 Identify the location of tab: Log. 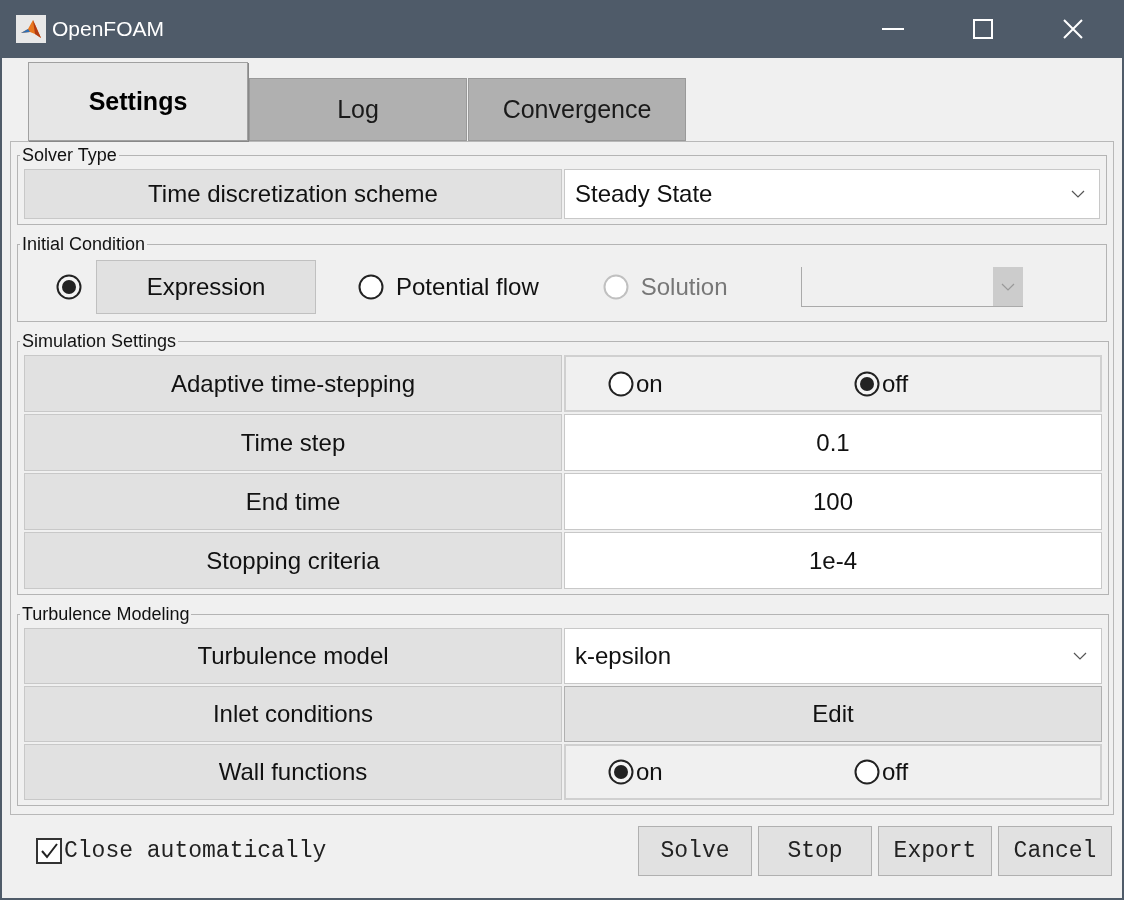
(358, 109).